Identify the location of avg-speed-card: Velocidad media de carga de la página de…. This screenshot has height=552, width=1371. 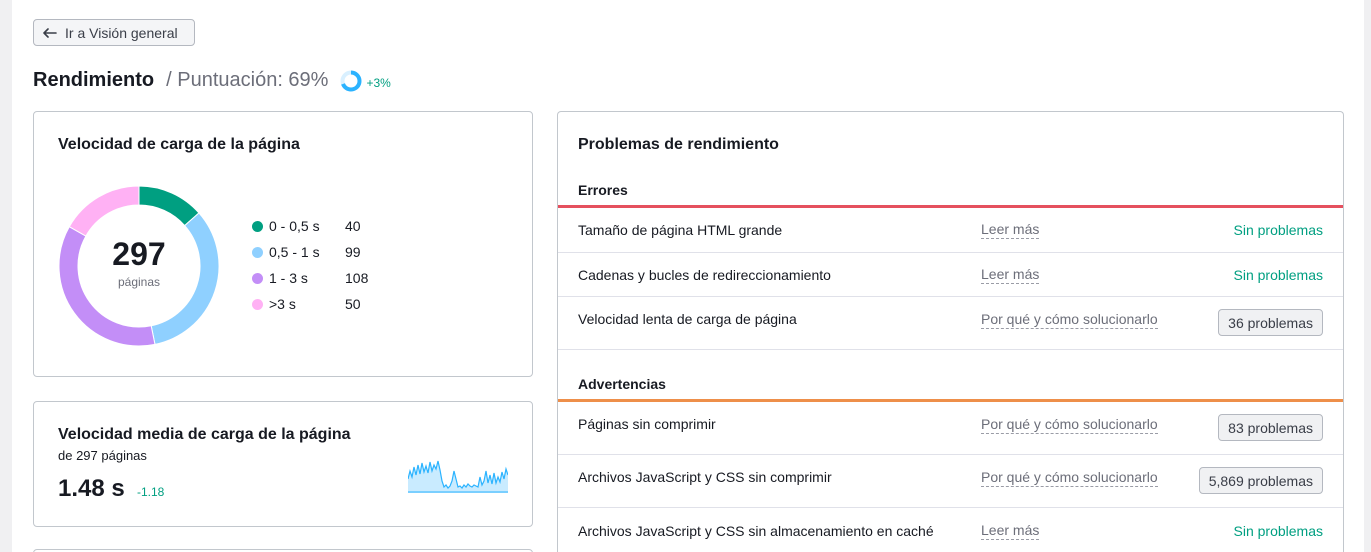
(283, 464).